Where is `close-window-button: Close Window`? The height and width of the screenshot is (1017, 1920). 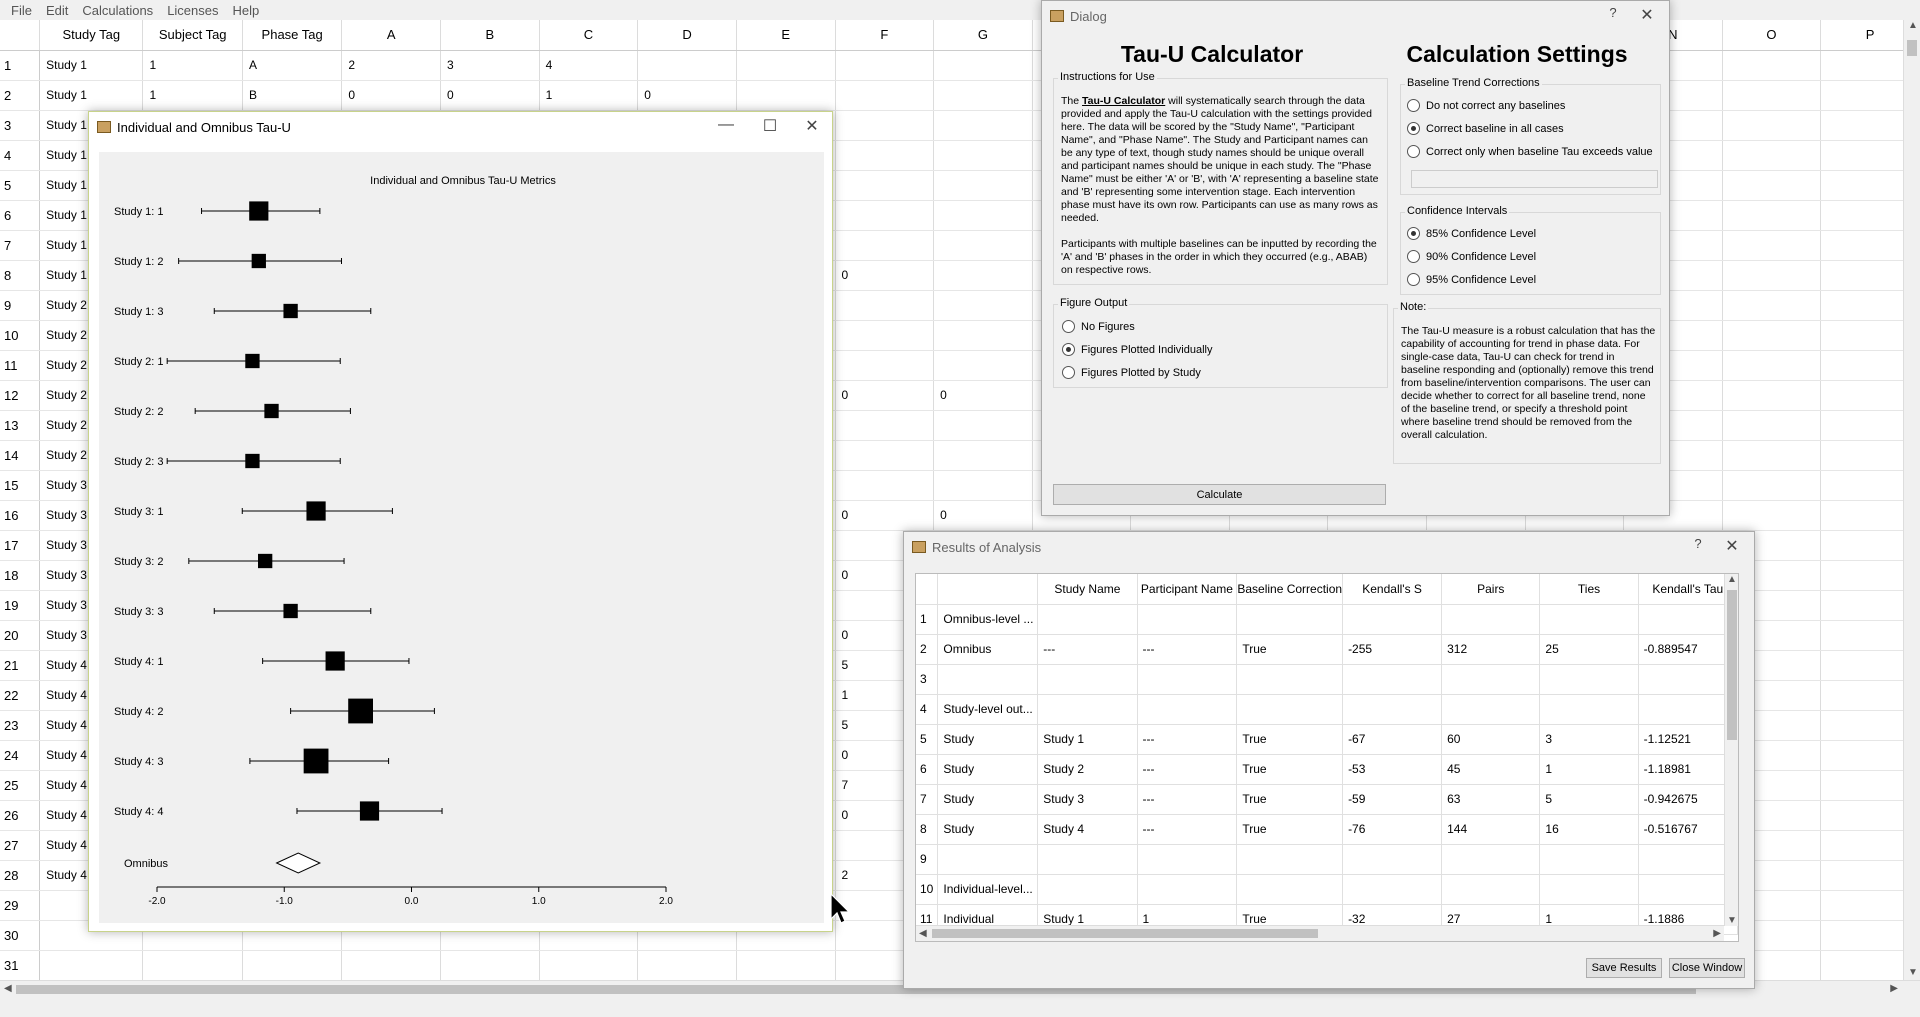
close-window-button: Close Window is located at coordinates (1707, 968).